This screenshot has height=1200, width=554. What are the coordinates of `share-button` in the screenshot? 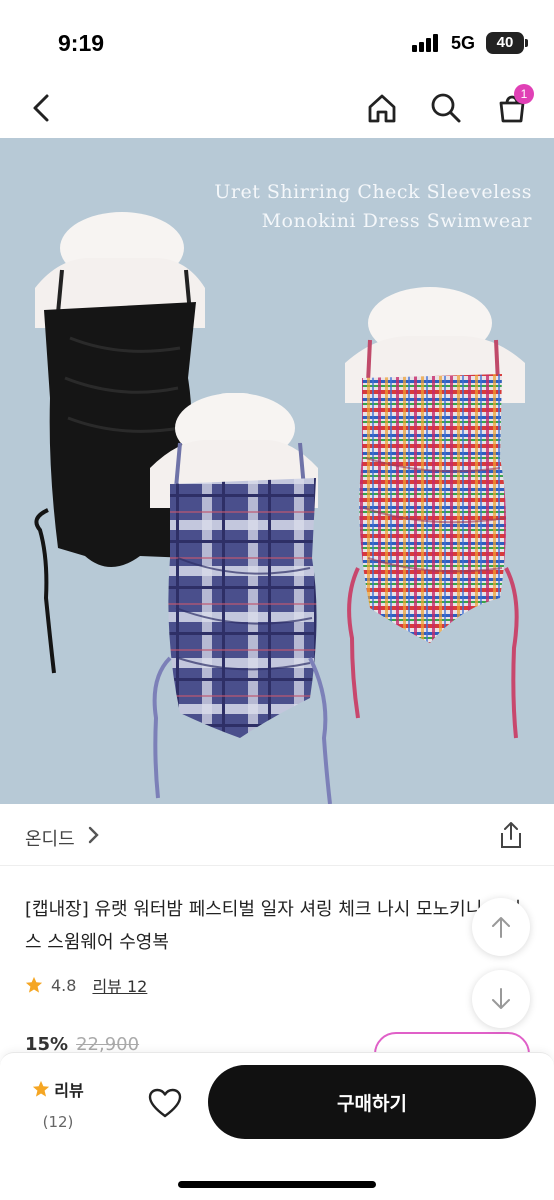 It's located at (511, 835).